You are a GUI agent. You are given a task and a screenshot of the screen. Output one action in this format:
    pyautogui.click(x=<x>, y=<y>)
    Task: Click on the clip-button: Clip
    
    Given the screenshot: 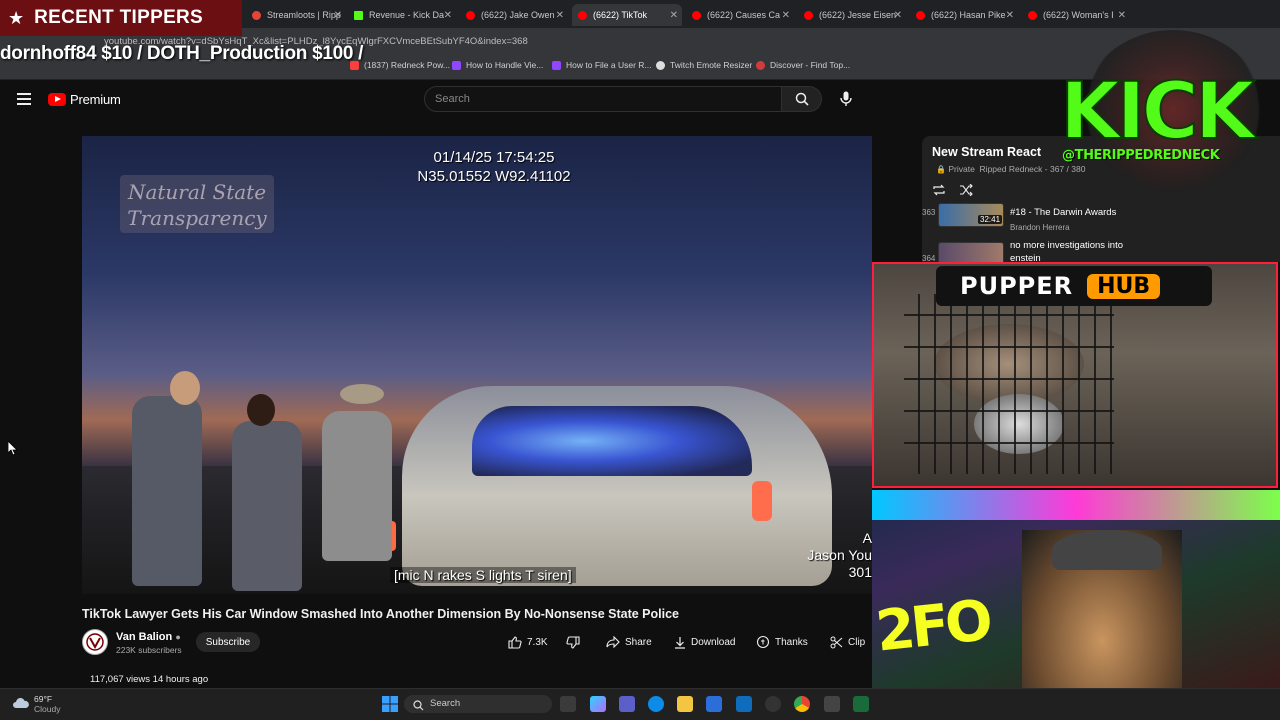 What is the action you would take?
    pyautogui.click(x=847, y=642)
    